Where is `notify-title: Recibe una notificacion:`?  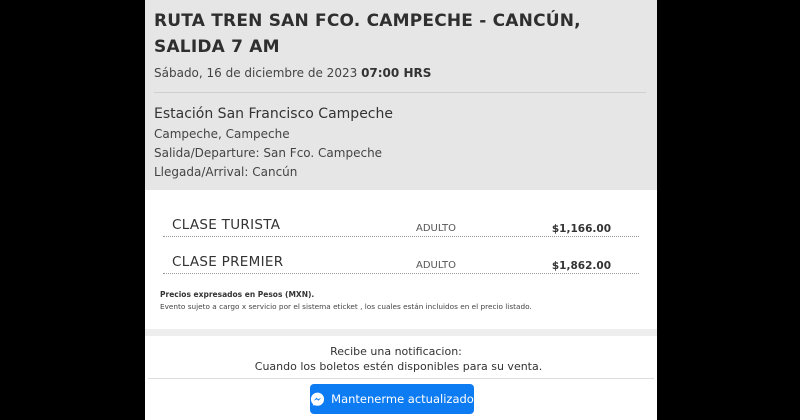 notify-title: Recibe una notificacion: is located at coordinates (396, 351).